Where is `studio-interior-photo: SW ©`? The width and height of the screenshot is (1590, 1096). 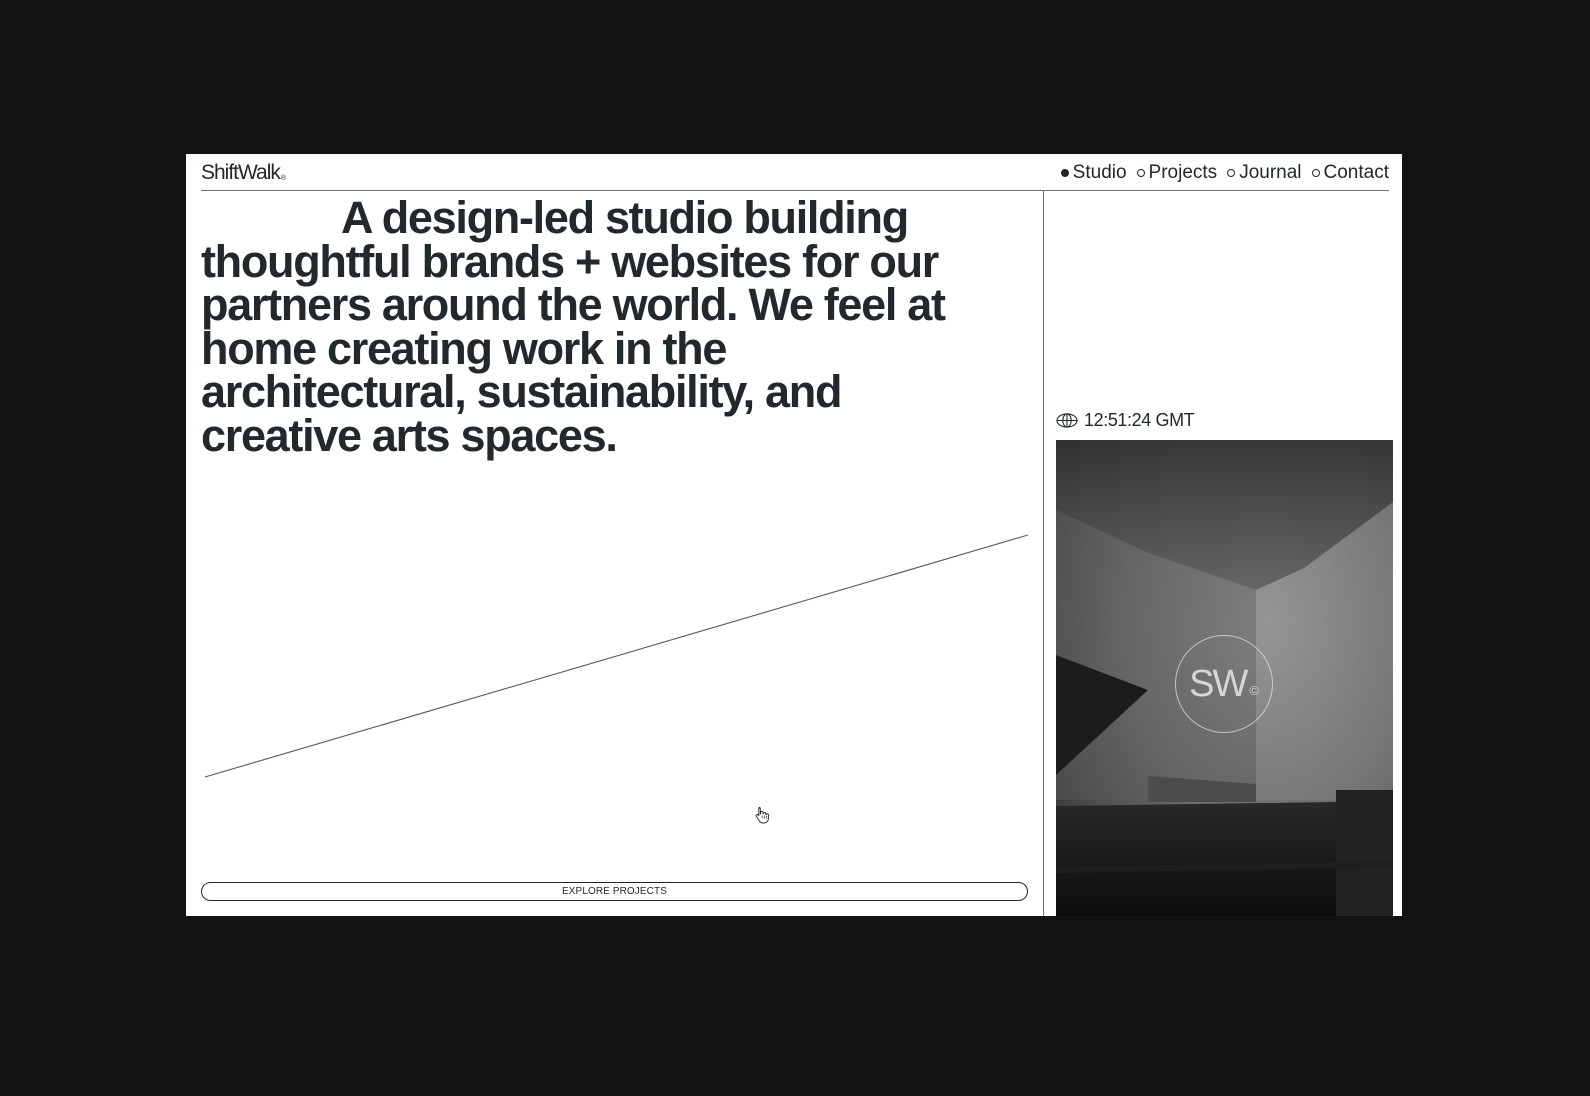 studio-interior-photo: SW © is located at coordinates (1224, 678).